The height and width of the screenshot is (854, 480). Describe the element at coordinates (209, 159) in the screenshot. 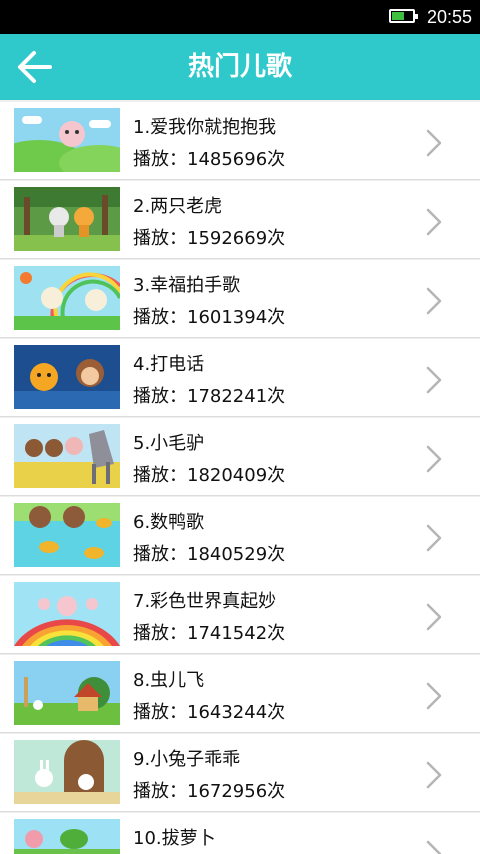

I see `song-play-count: 播放：1485696次` at that location.